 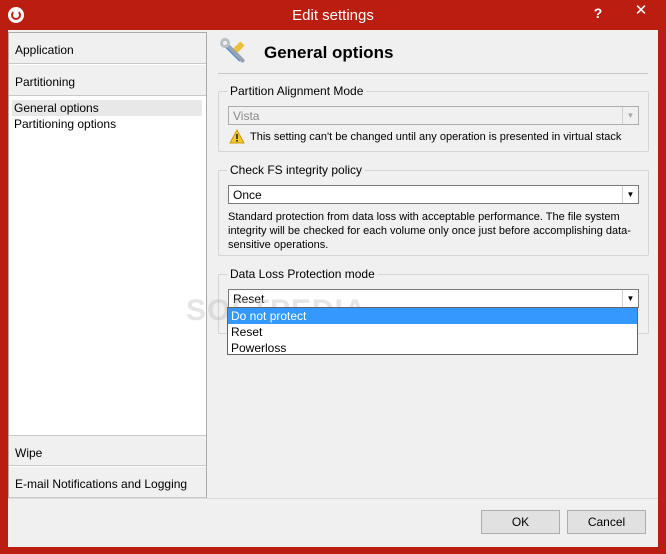 What do you see at coordinates (302, 274) in the screenshot?
I see `group-title: Data Loss Protection mode` at bounding box center [302, 274].